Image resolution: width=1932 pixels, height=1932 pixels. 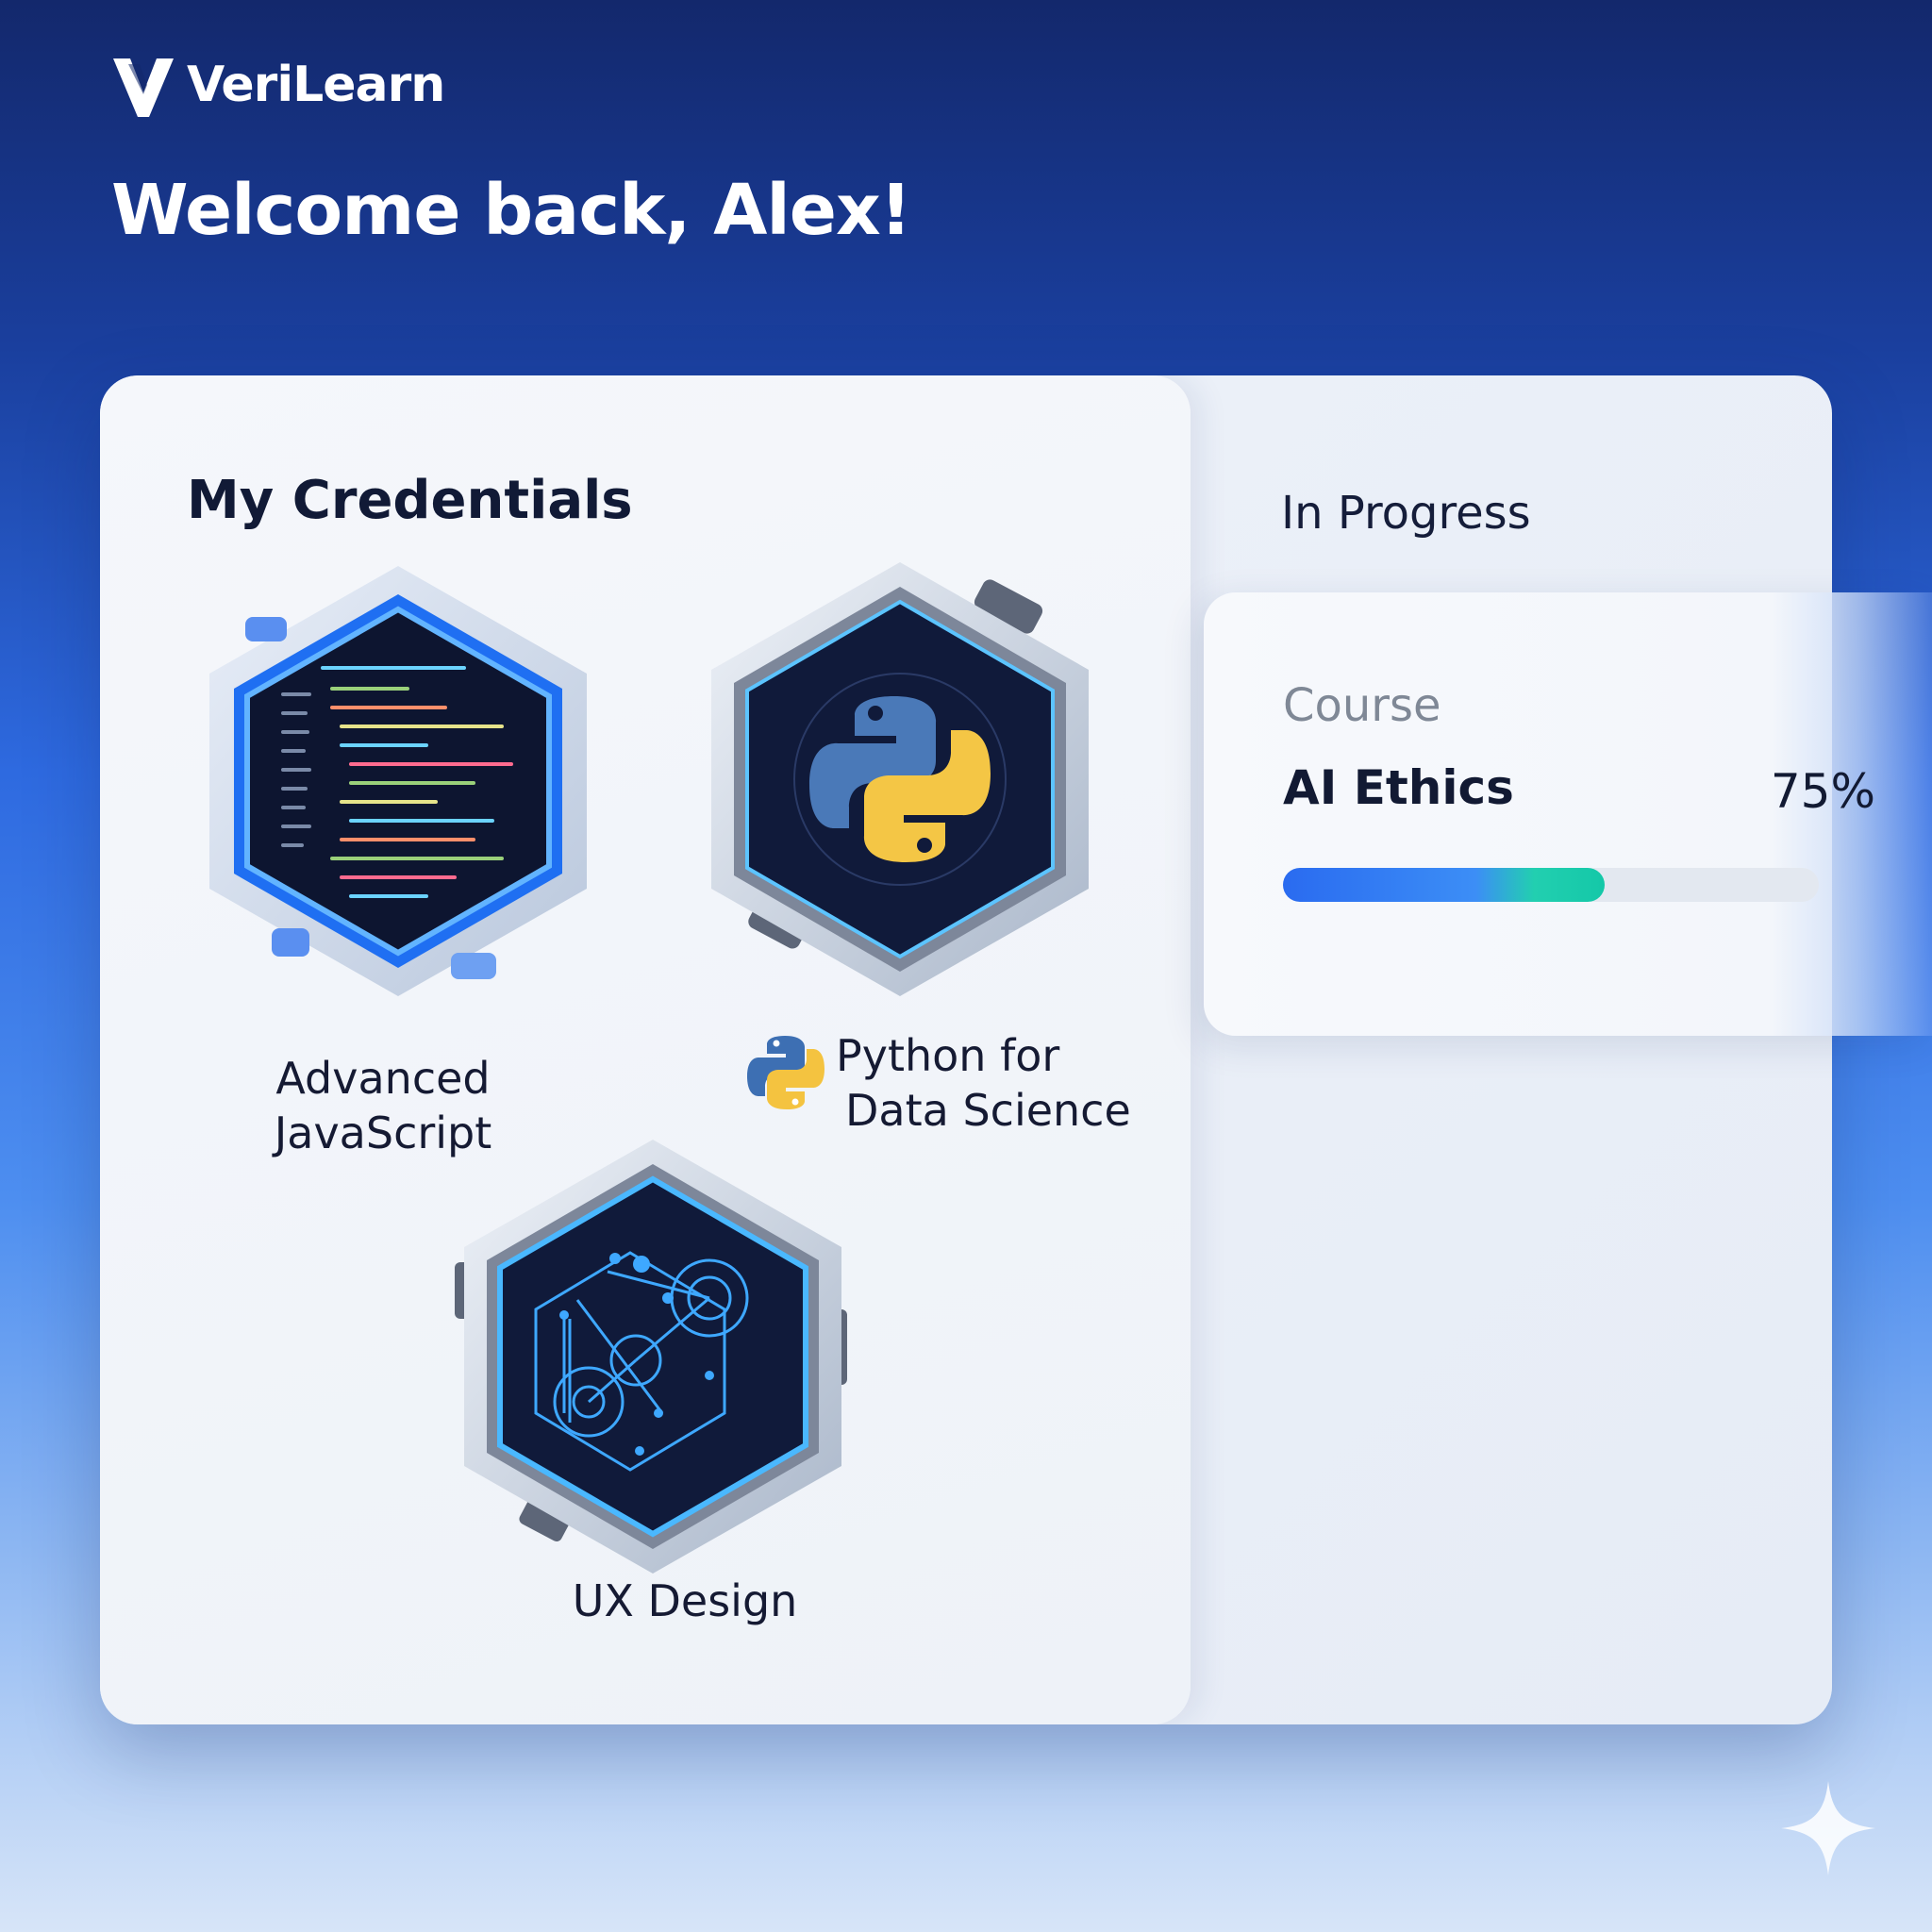 What do you see at coordinates (1828, 1828) in the screenshot?
I see `sparkle-icon` at bounding box center [1828, 1828].